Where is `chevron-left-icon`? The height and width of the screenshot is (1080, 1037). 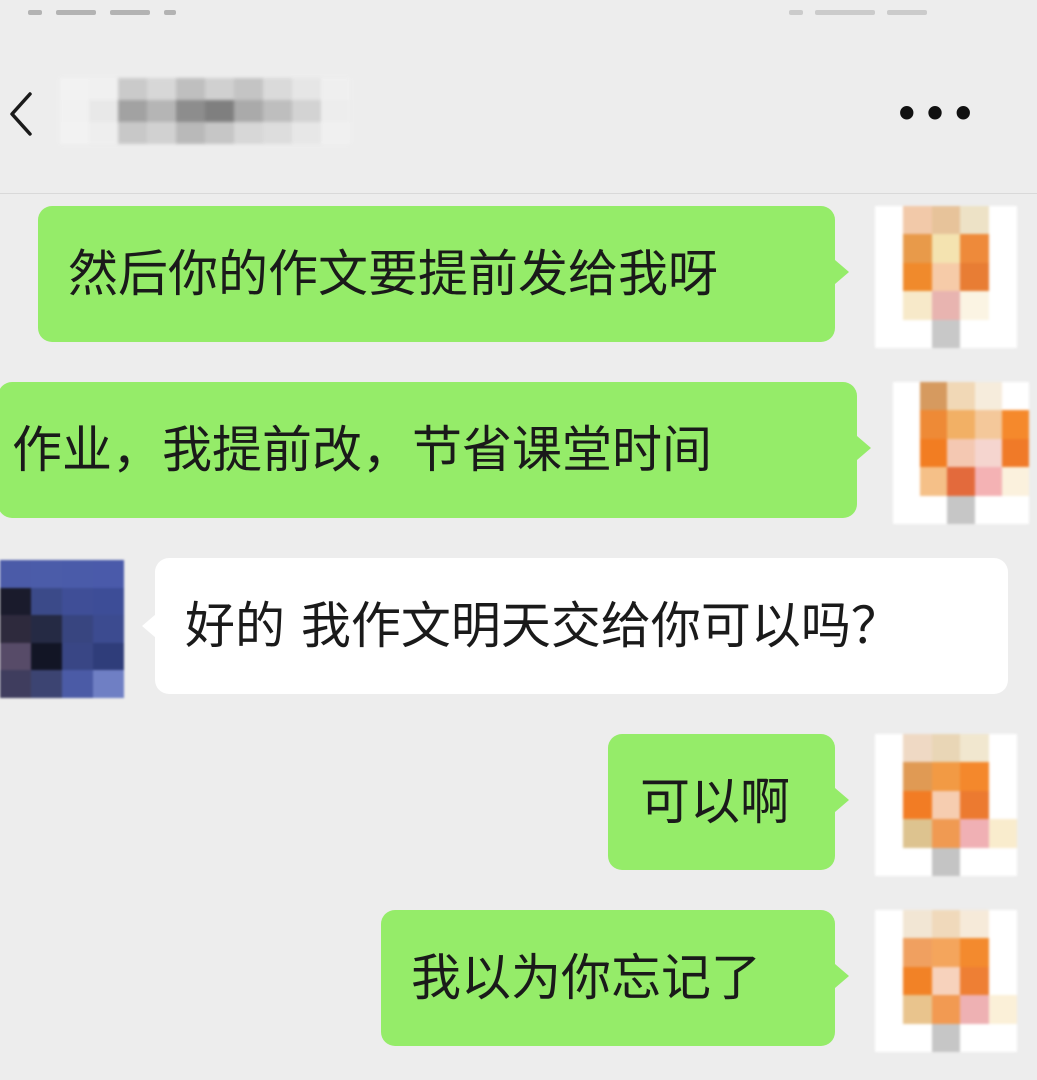 chevron-left-icon is located at coordinates (21, 114).